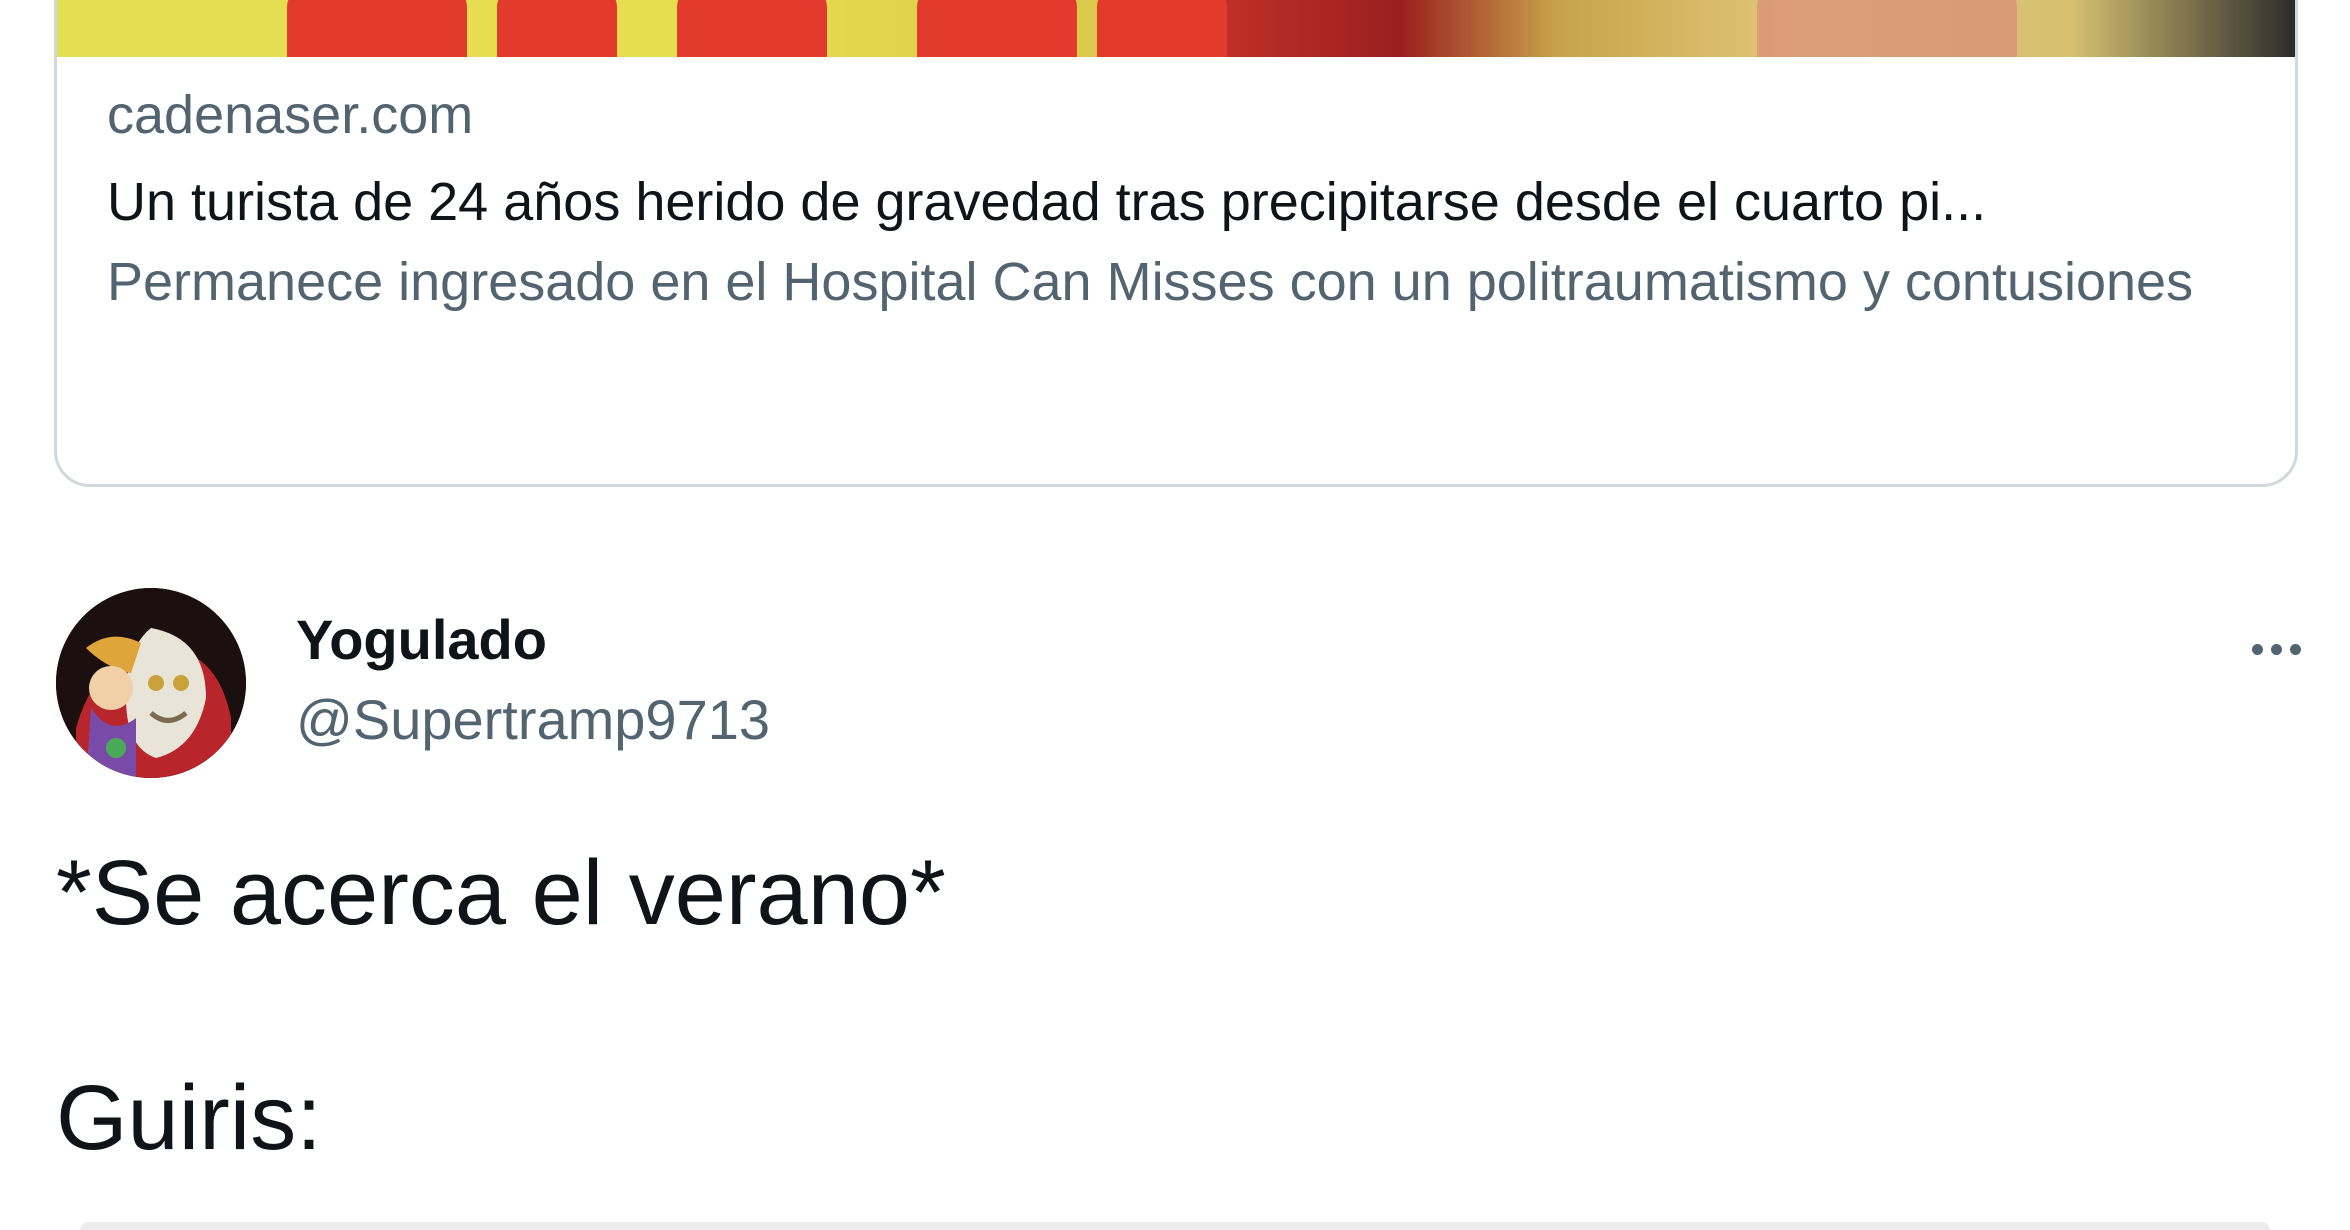 The width and height of the screenshot is (2350, 1230). Describe the element at coordinates (1176, 28) in the screenshot. I see `link-preview-image` at that location.